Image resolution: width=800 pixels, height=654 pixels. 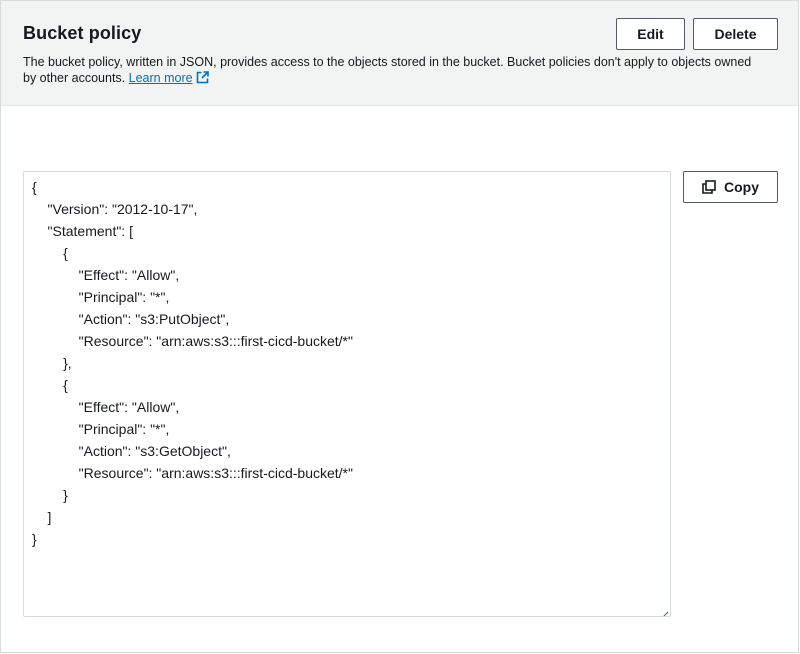 I want to click on code-line: "Statement": [, so click(x=82, y=231).